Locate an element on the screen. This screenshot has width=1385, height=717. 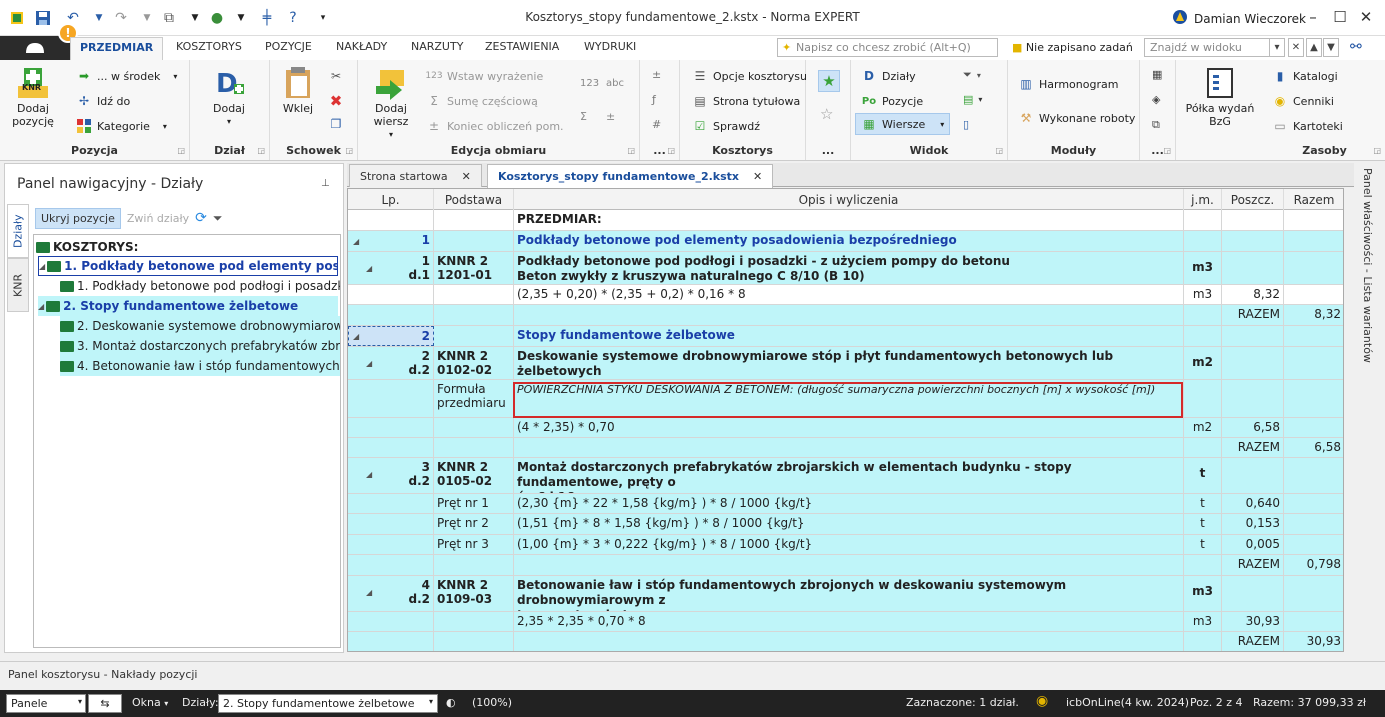
tab-narzuty: NARZUTY is located at coordinates (437, 46).